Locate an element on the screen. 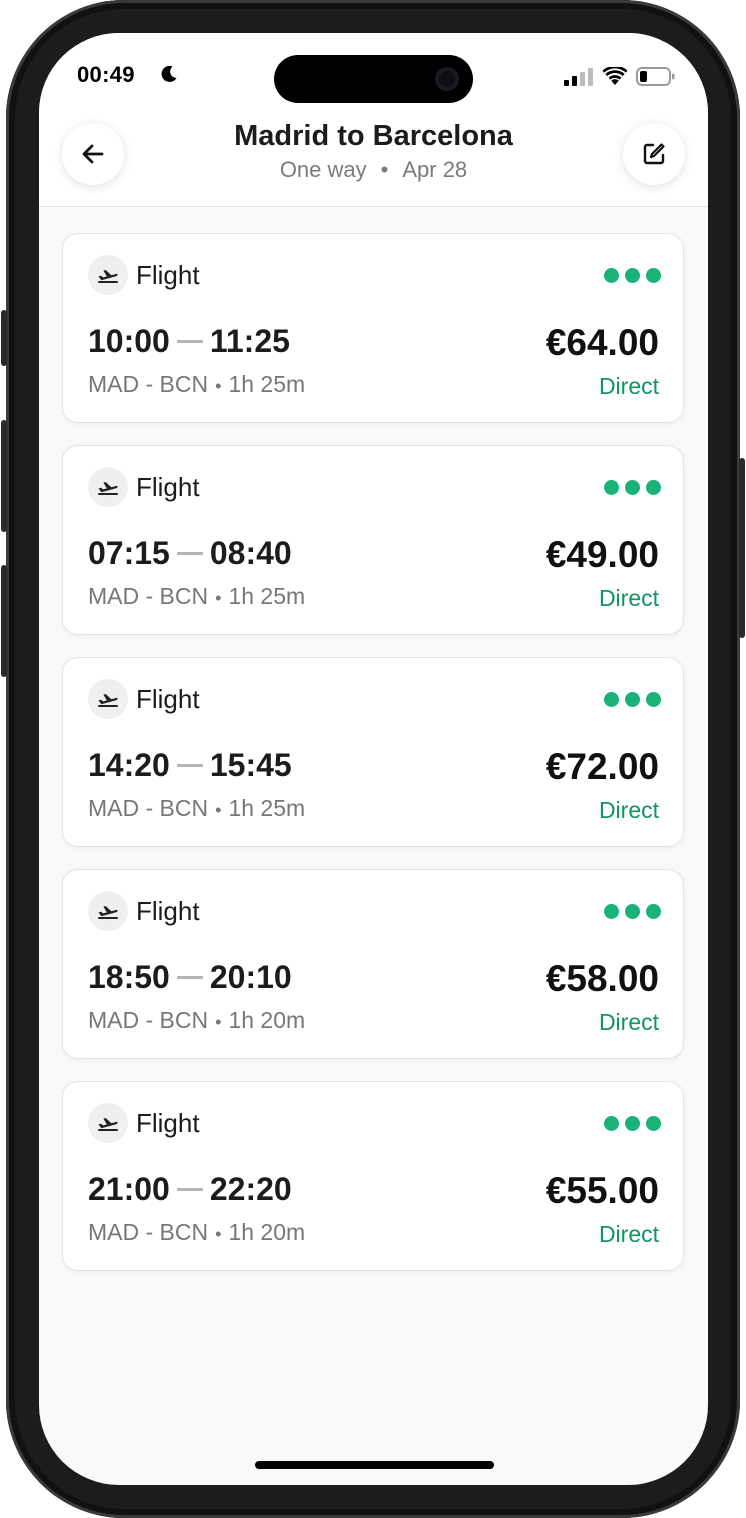  edit-search-button is located at coordinates (654, 154).